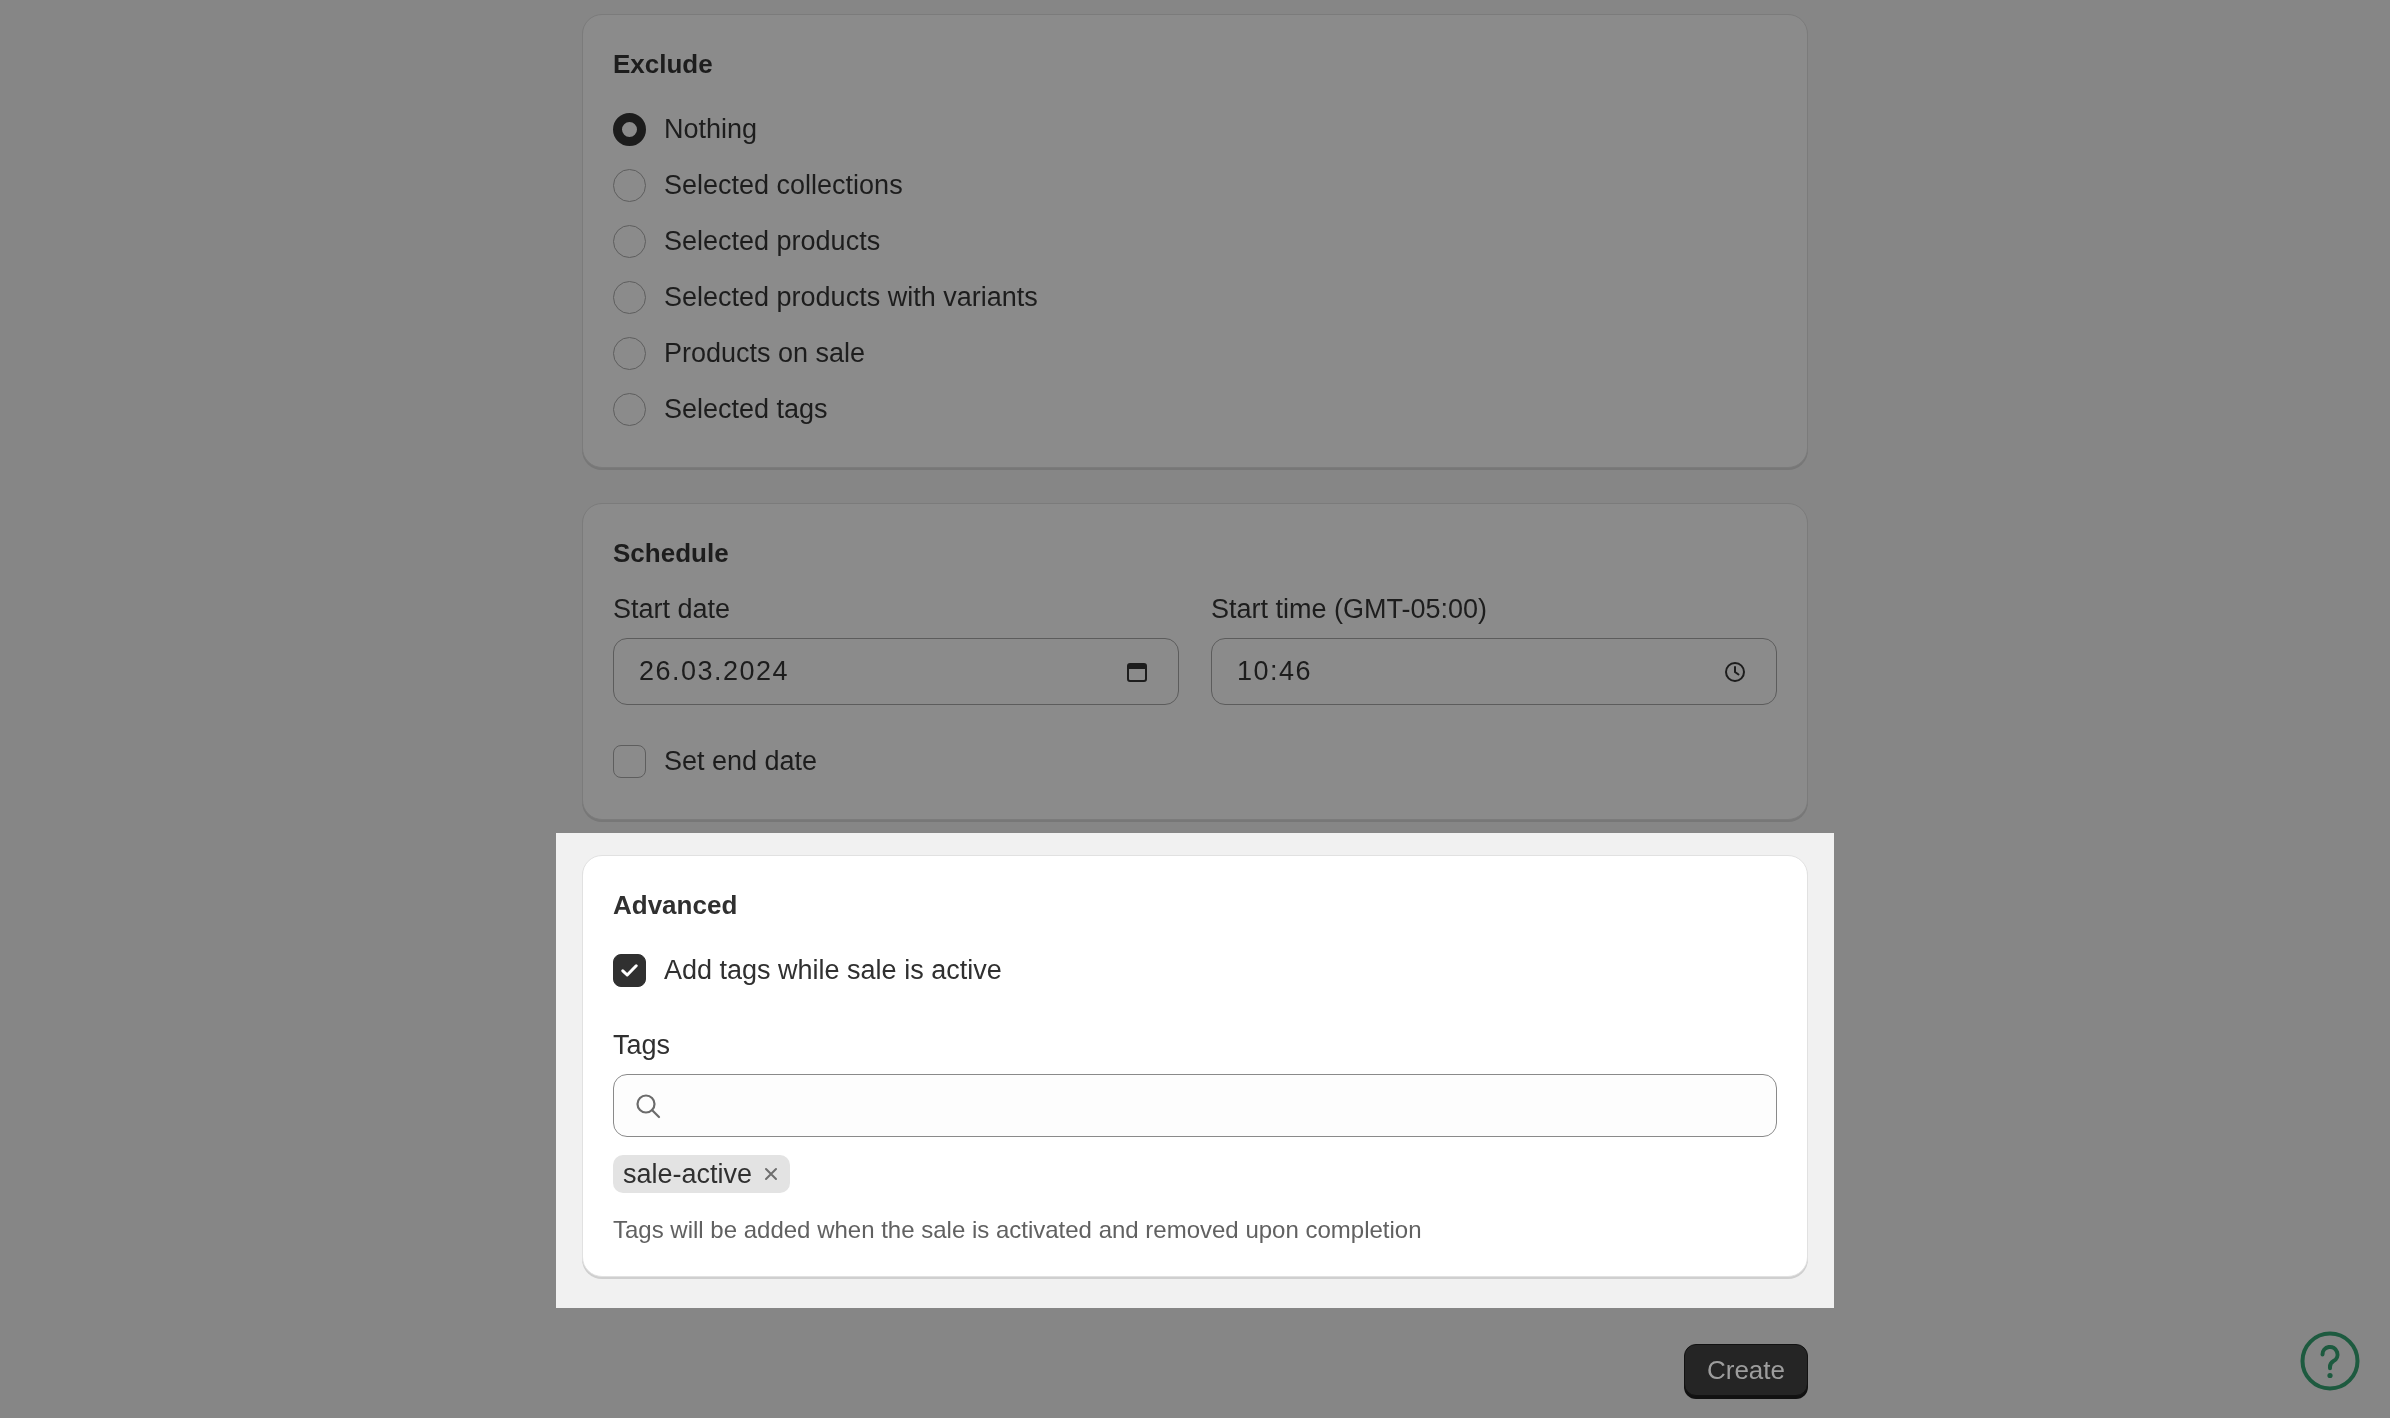  I want to click on section-title: Advanced, so click(675, 905).